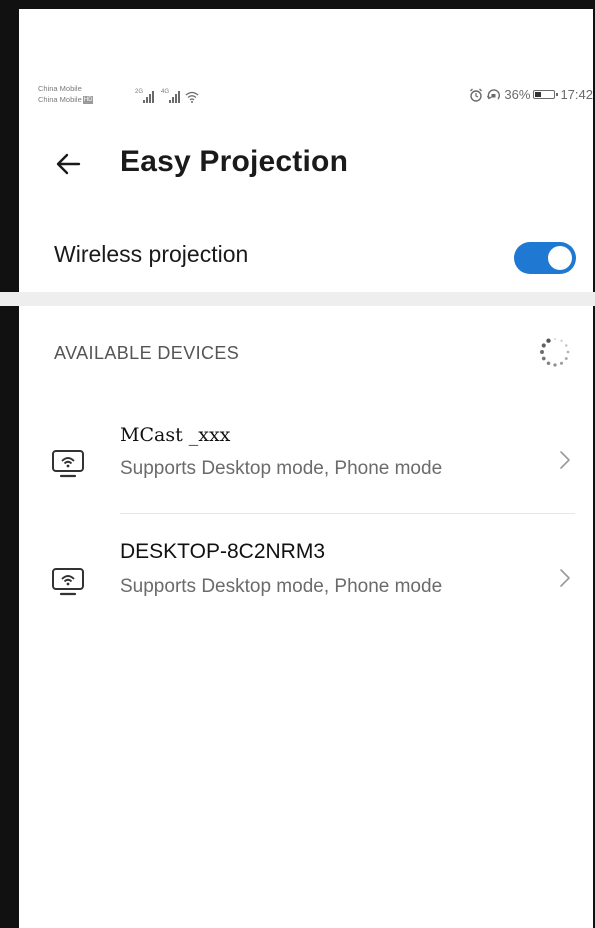 The height and width of the screenshot is (928, 595). What do you see at coordinates (546, 94) in the screenshot?
I see `battery-icon` at bounding box center [546, 94].